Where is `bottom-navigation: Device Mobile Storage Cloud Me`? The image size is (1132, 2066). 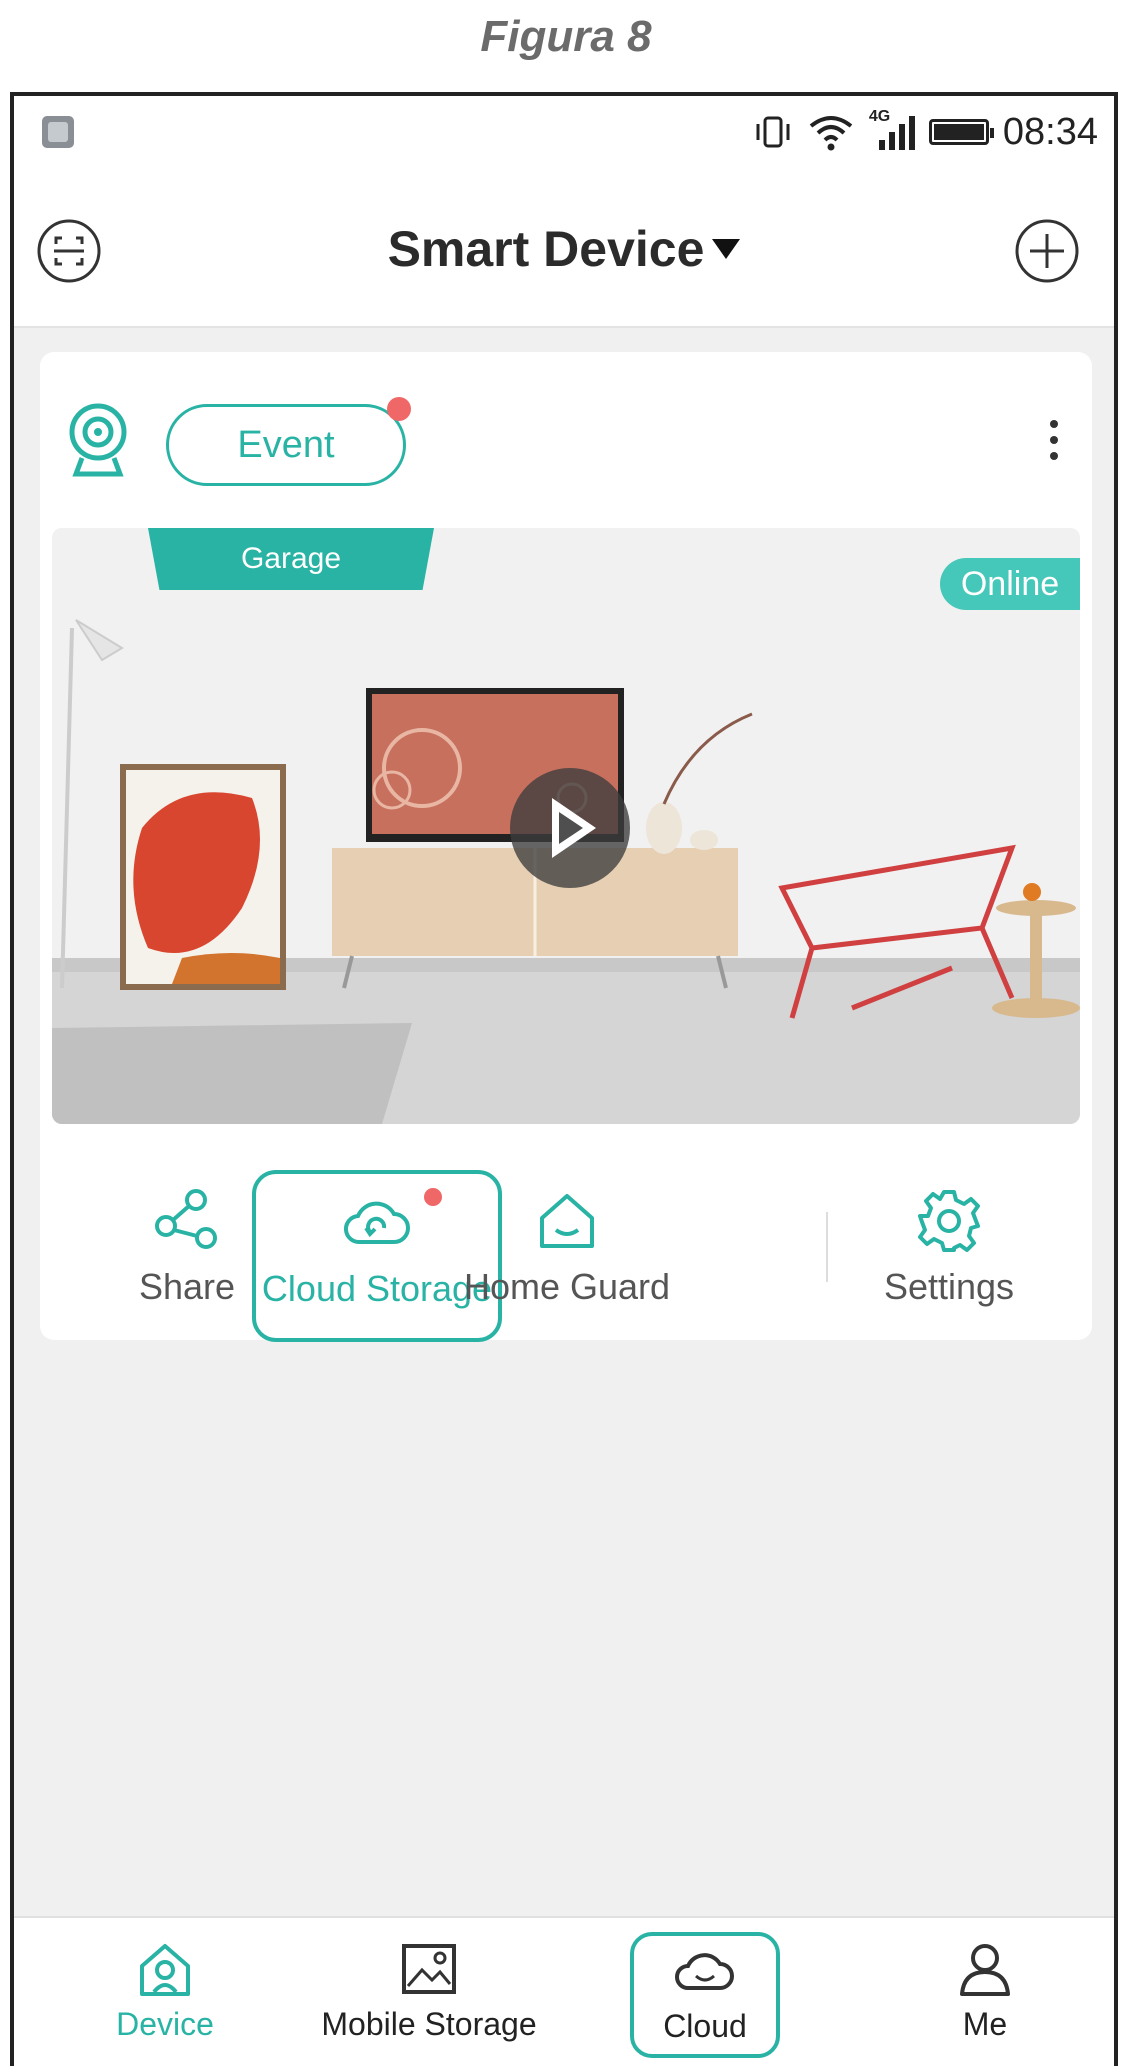 bottom-navigation: Device Mobile Storage Cloud Me is located at coordinates (564, 1991).